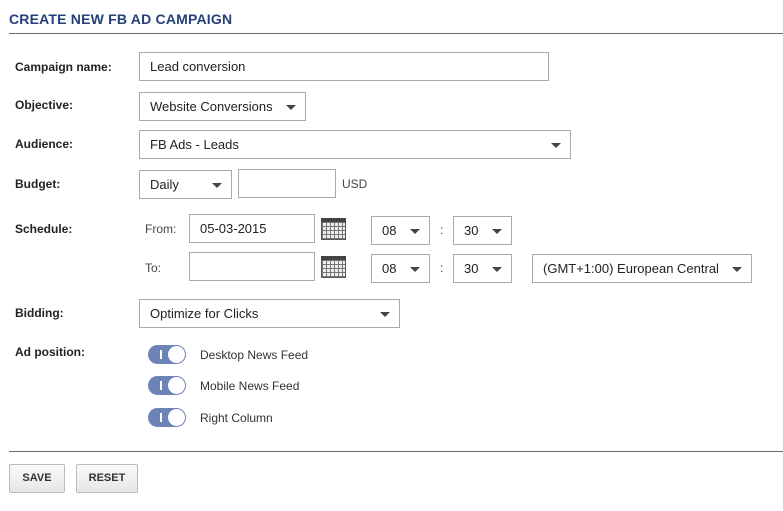 This screenshot has width=783, height=511. I want to click on right-column-toggle, so click(167, 417).